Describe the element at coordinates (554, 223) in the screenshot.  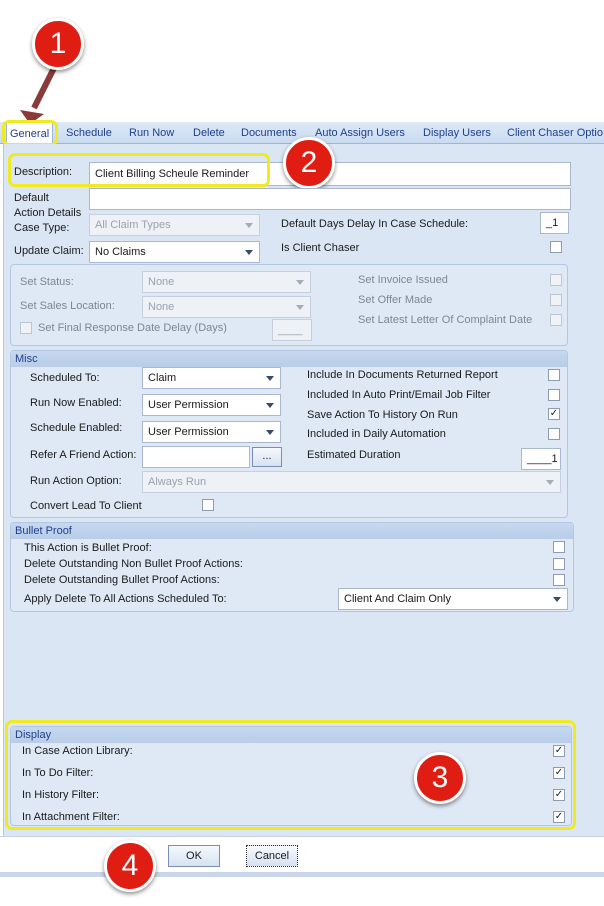
I see `default-days-delay-input: _1` at that location.